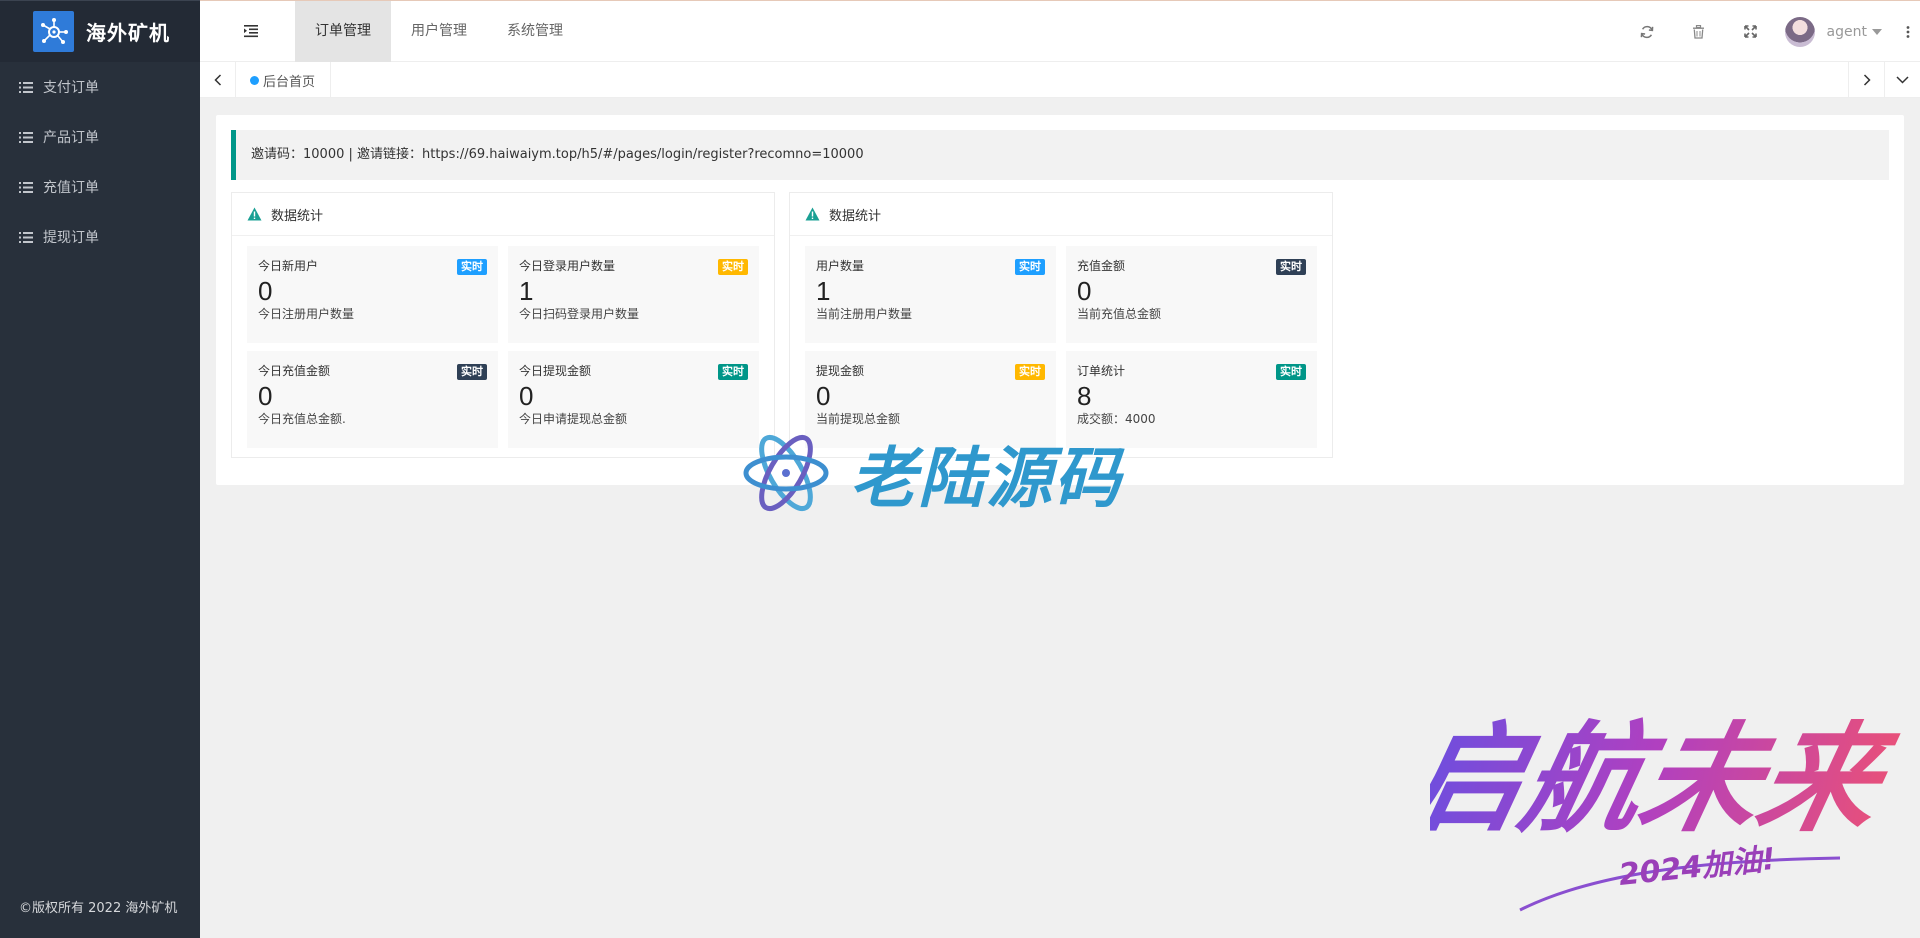  Describe the element at coordinates (1908, 31) in the screenshot. I see `more-vertical-icon` at that location.